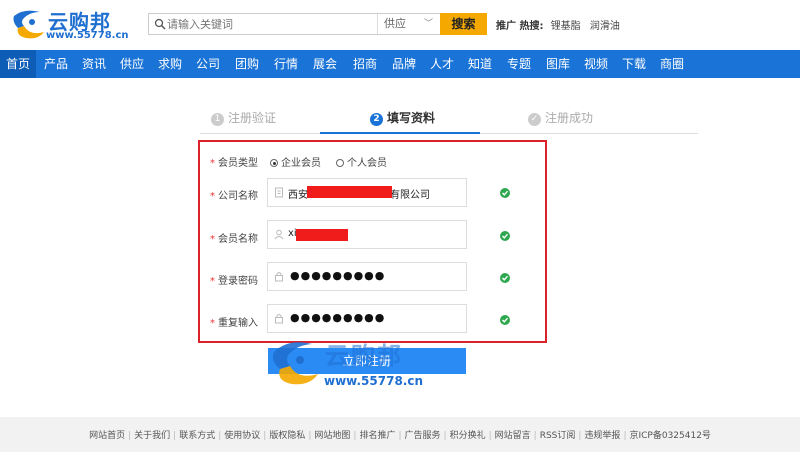  What do you see at coordinates (672, 64) in the screenshot?
I see `nav-item: 商圈` at bounding box center [672, 64].